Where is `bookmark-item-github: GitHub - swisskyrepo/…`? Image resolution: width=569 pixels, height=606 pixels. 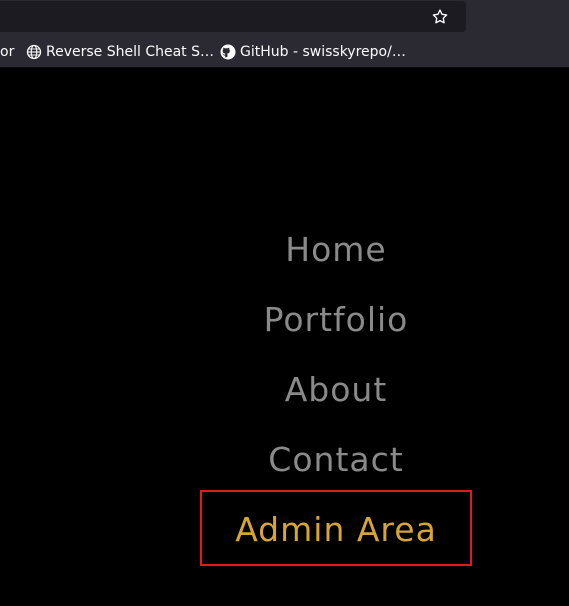 bookmark-item-github: GitHub - swisskyrepo/… is located at coordinates (313, 52).